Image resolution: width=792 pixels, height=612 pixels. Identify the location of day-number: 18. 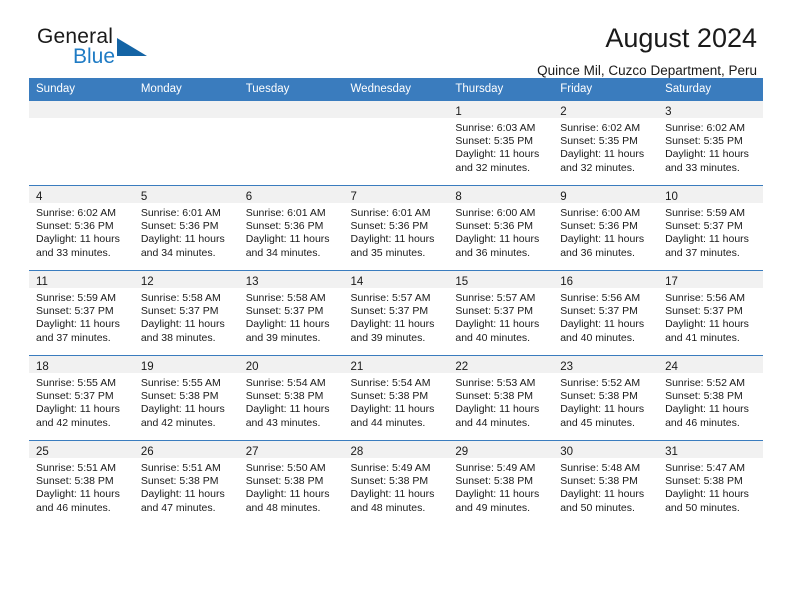
(42, 367).